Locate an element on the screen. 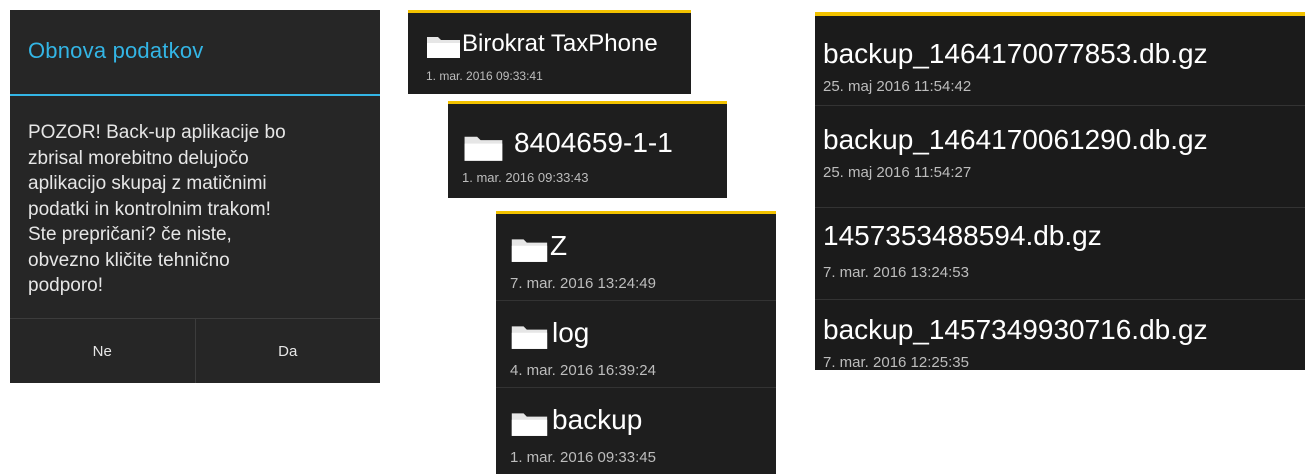  list-item: Birokrat TaxPhone 1. mar. 2016 09:33:41 is located at coordinates (549, 52).